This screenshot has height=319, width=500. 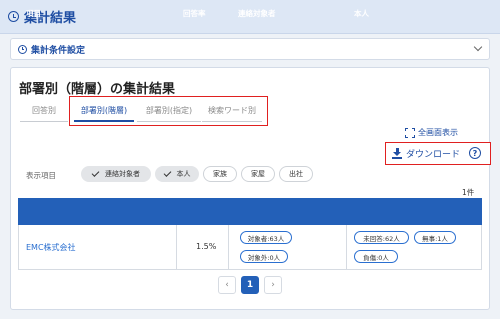 I want to click on row-item-link: EMC株式会社, so click(x=51, y=247).